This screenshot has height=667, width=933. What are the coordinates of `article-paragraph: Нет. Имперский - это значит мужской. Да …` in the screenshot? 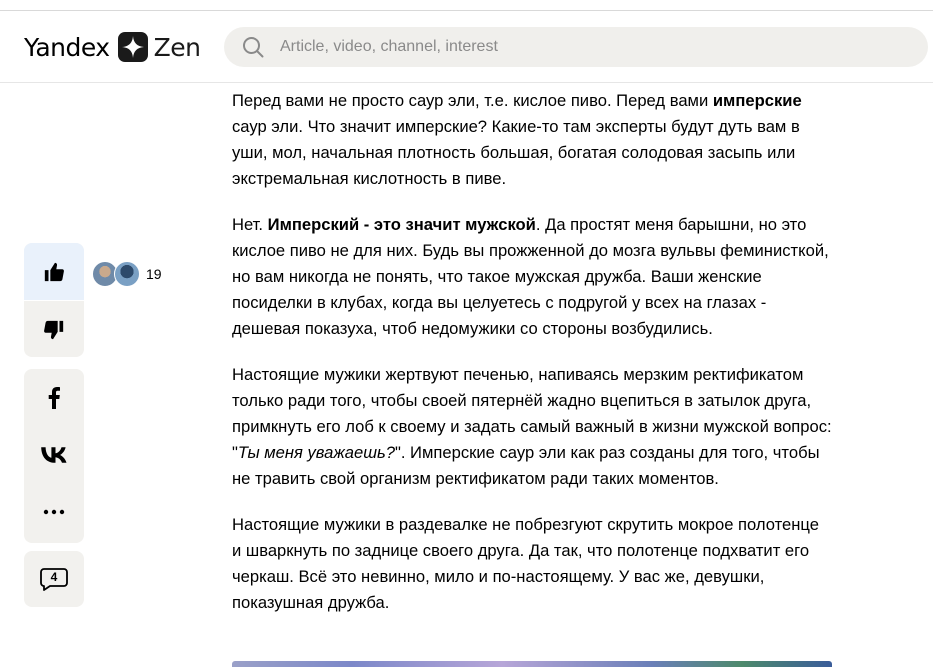 It's located at (530, 276).